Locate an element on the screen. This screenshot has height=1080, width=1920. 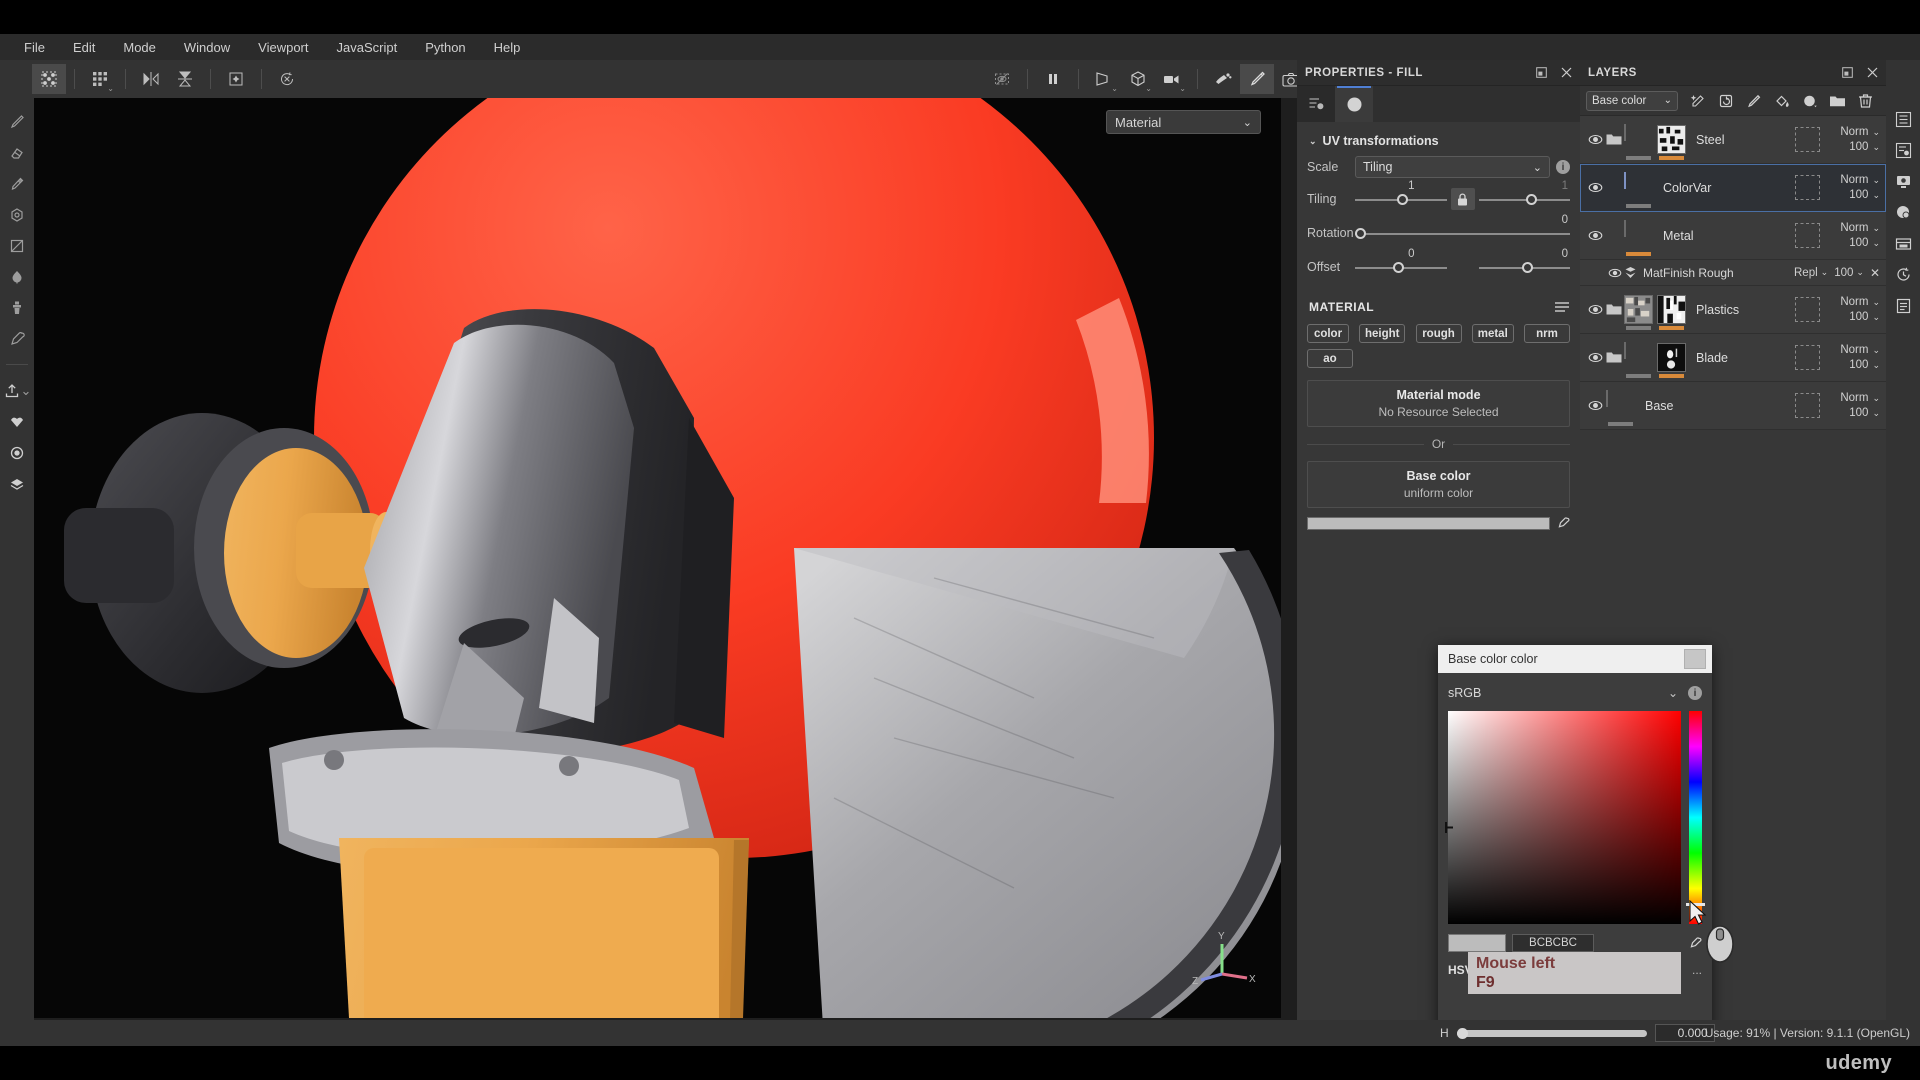
rotation-slider: 0 is located at coordinates (1462, 229).